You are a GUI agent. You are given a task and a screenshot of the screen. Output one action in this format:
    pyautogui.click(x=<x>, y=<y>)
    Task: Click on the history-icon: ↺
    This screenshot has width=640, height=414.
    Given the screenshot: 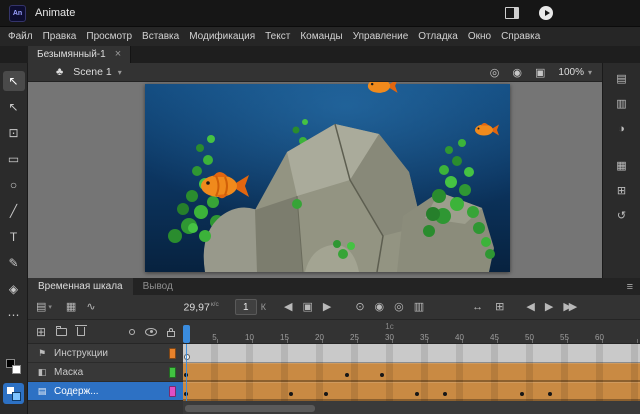 What is the action you would take?
    pyautogui.click(x=622, y=215)
    